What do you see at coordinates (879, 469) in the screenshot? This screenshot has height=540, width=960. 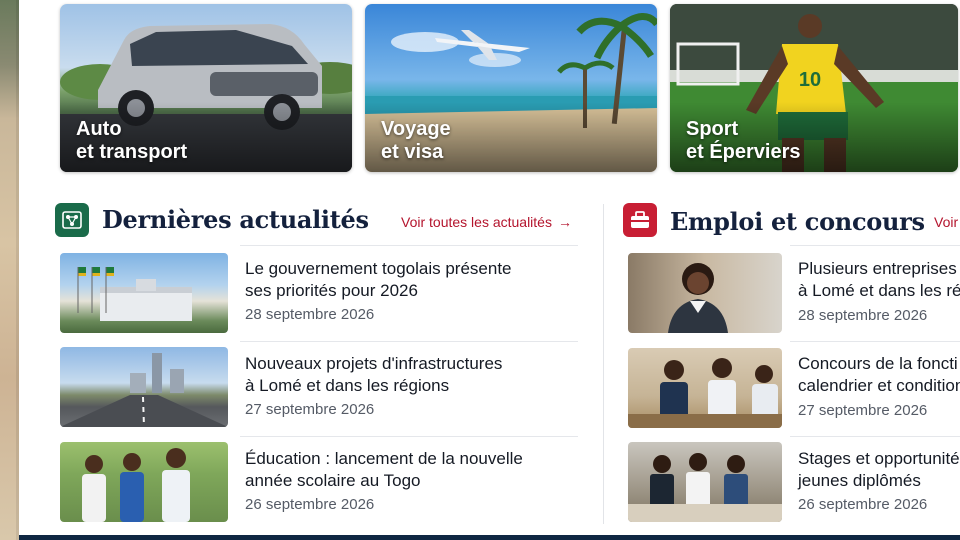 I see `job-headline: Stages et opportunité jeunes diplômés` at bounding box center [879, 469].